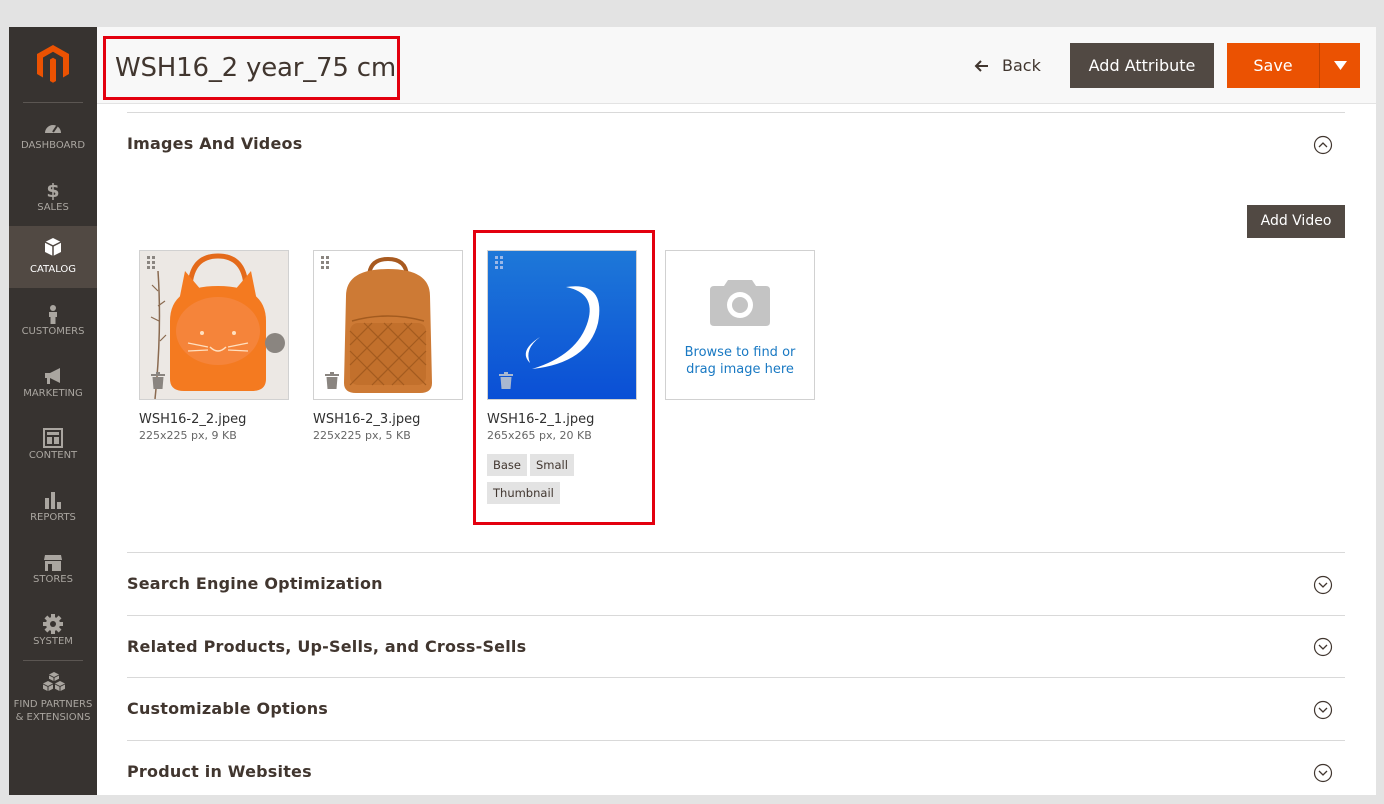  I want to click on person-icon, so click(53, 314).